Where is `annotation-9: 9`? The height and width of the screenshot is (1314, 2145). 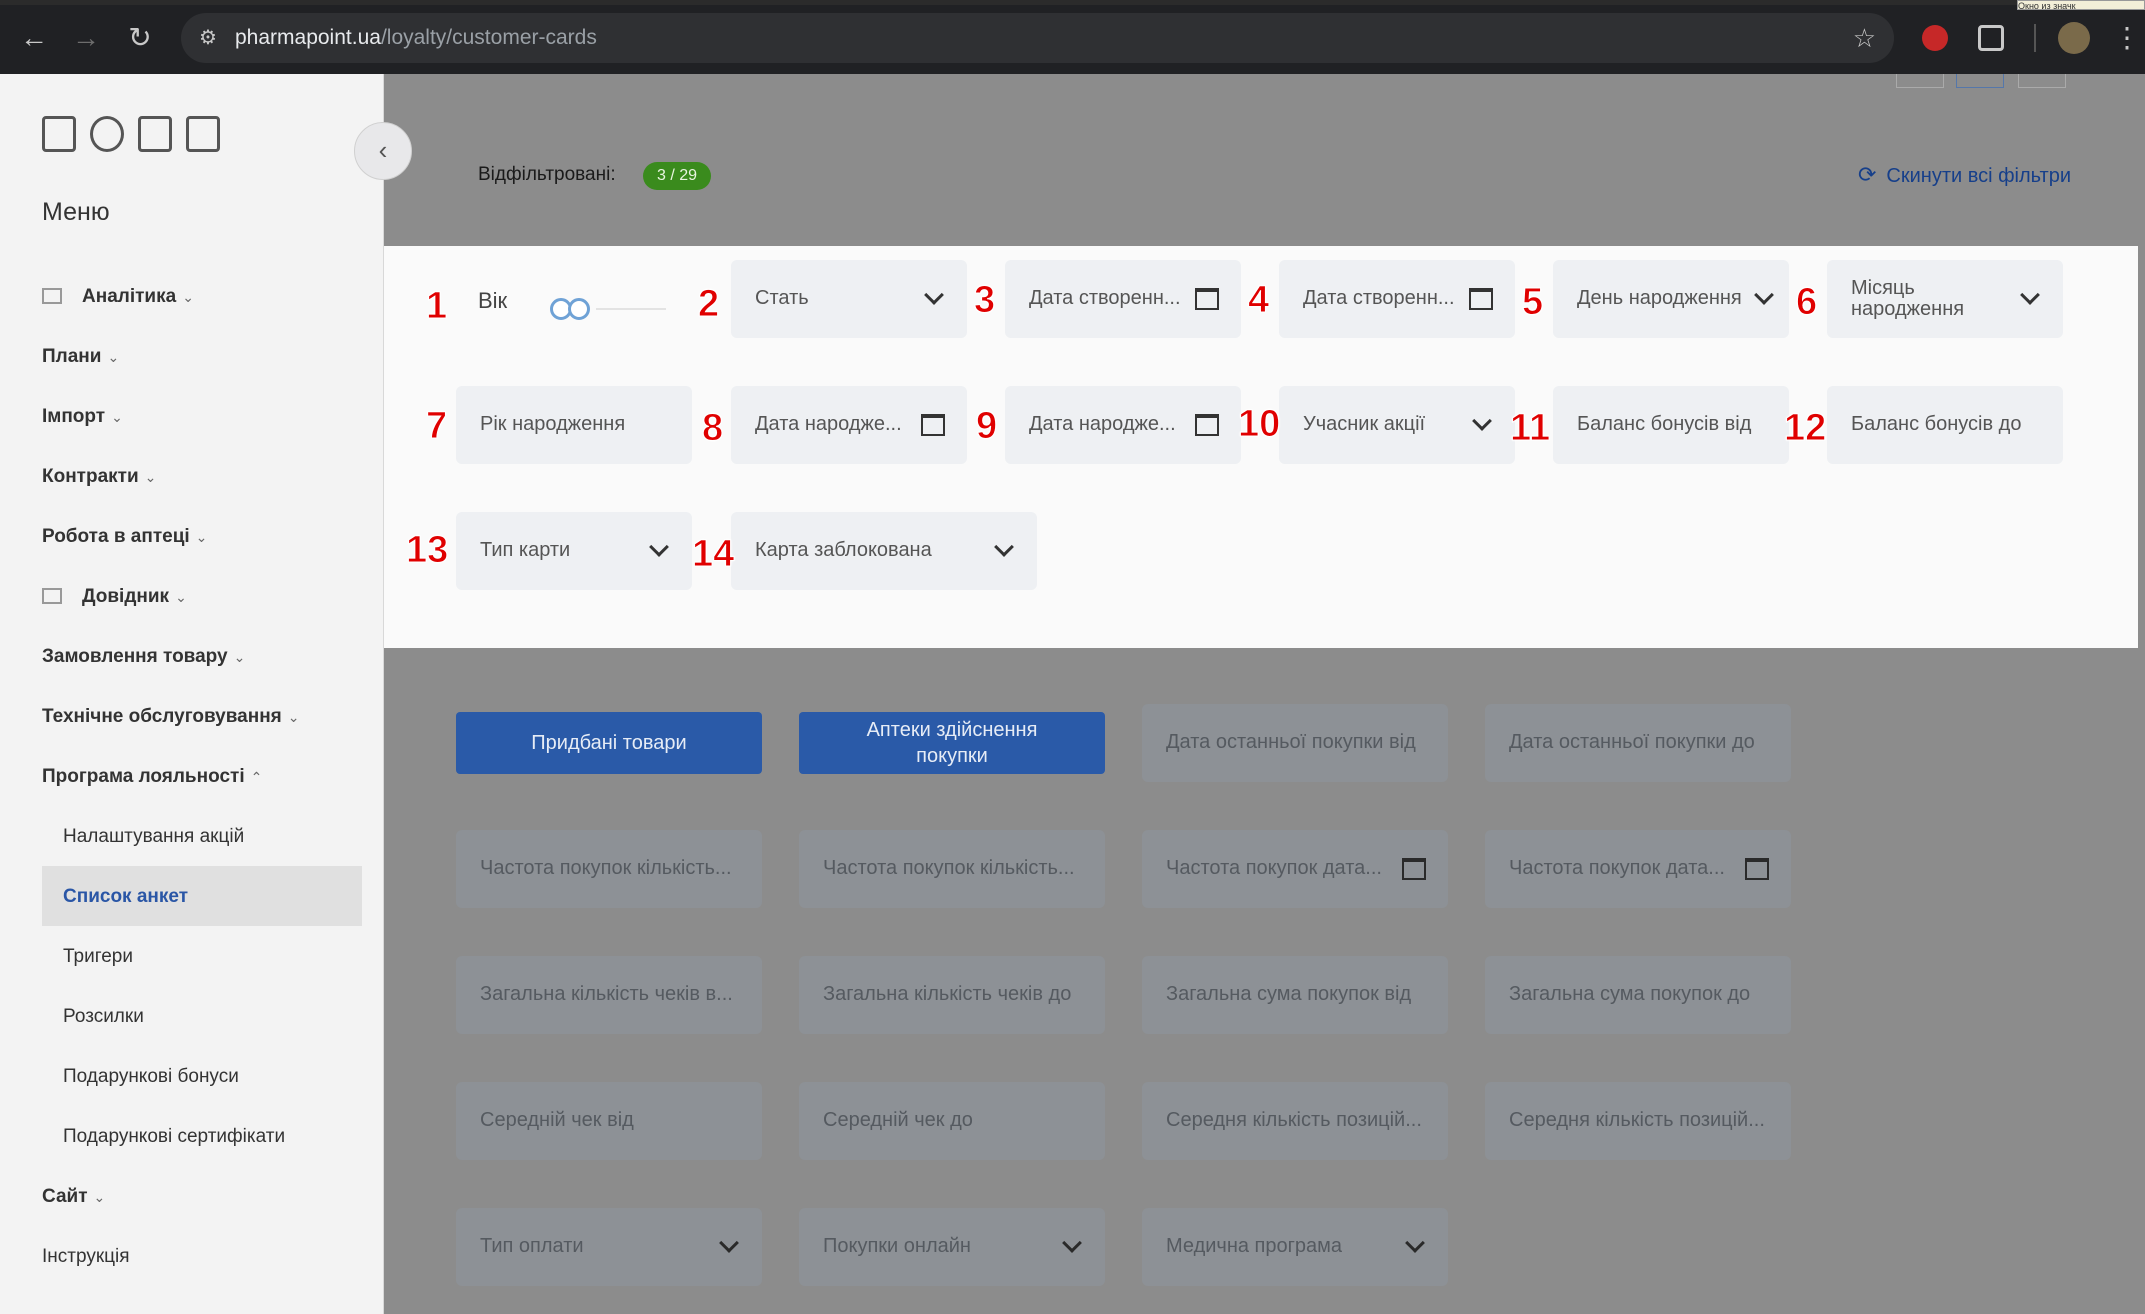
annotation-9: 9 is located at coordinates (986, 426).